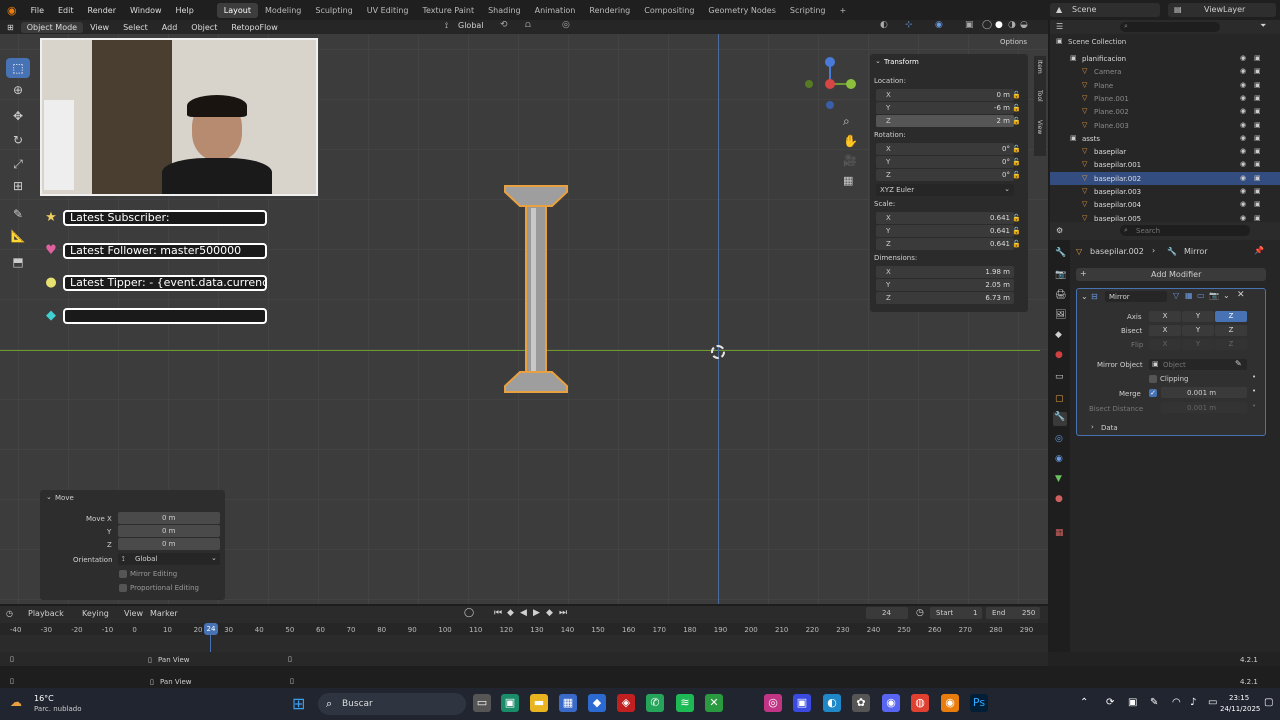 Image resolution: width=1280 pixels, height=720 pixels. I want to click on dimensions-x-field: X 1.98 m, so click(945, 272).